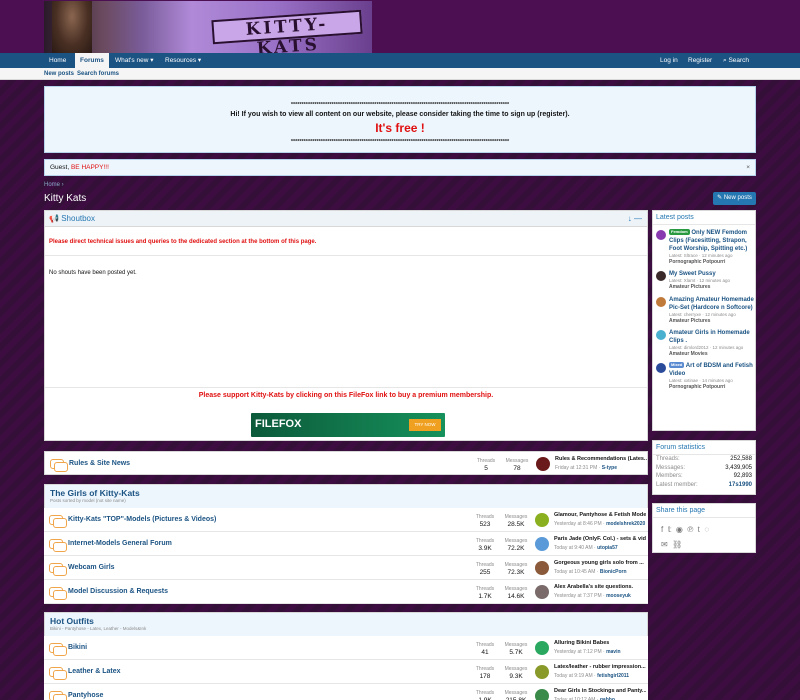 This screenshot has height=700, width=800. What do you see at coordinates (99, 463) in the screenshot?
I see `forum-title: Rules & Site News` at bounding box center [99, 463].